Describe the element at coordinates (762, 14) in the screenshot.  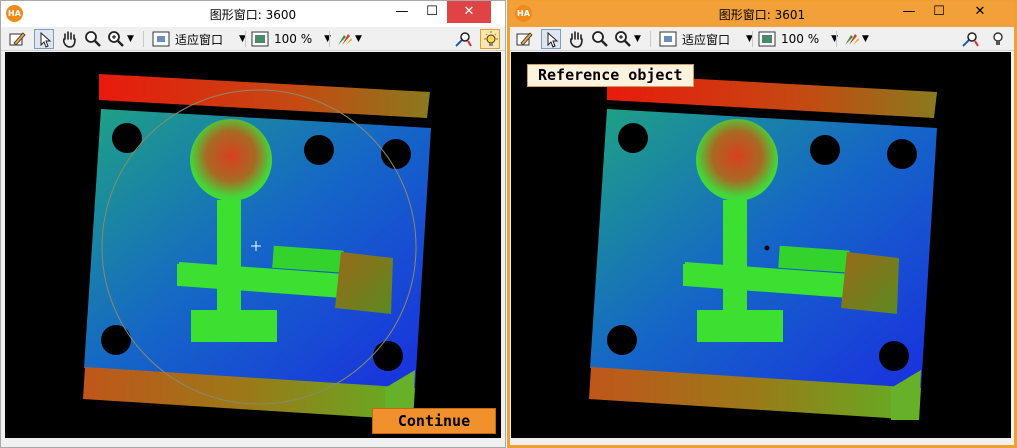
I see `title-bar: HA 图形窗口: 3601 — ☐ ✕` at that location.